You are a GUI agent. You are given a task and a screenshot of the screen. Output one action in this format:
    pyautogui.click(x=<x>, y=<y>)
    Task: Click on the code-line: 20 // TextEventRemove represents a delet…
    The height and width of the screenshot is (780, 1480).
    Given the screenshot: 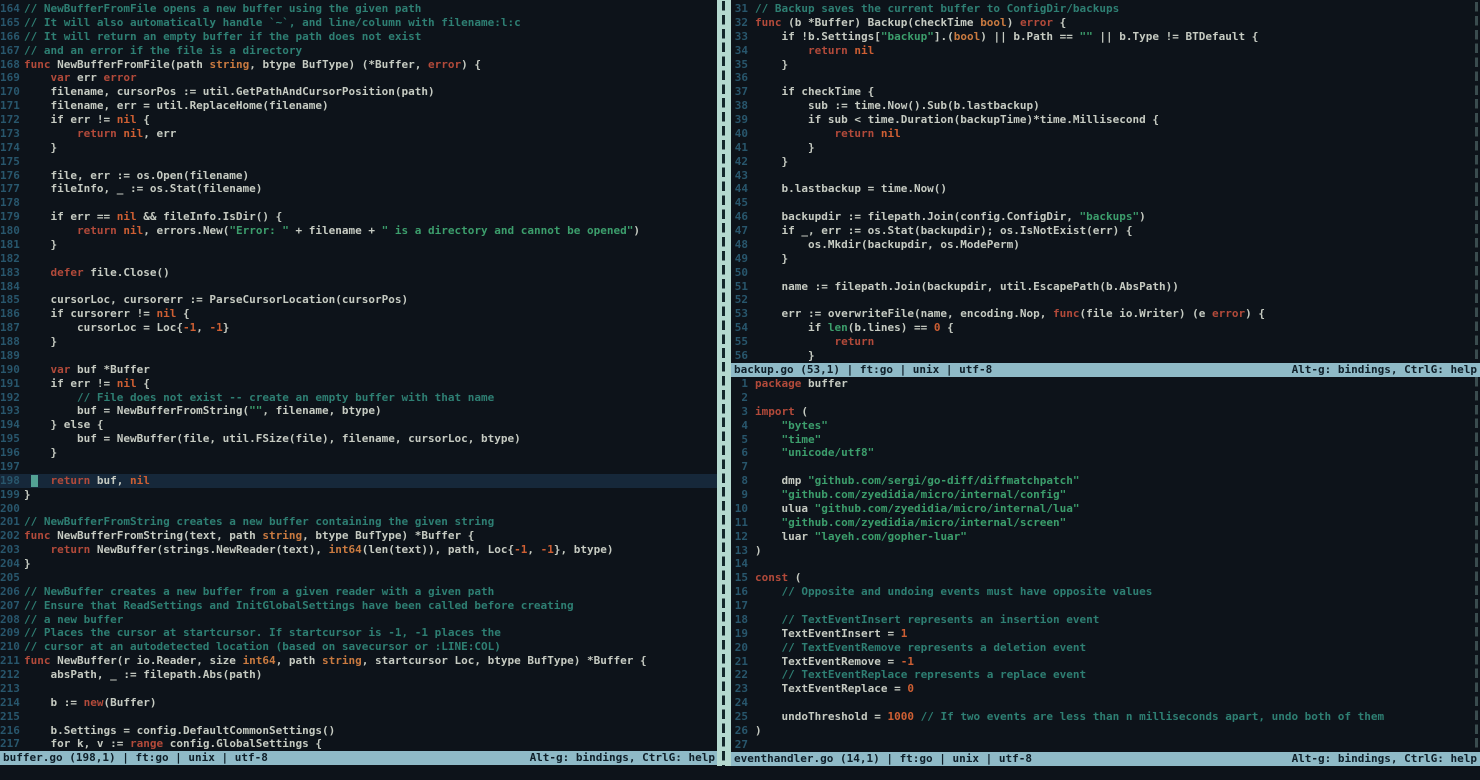 What is the action you would take?
    pyautogui.click(x=1105, y=648)
    